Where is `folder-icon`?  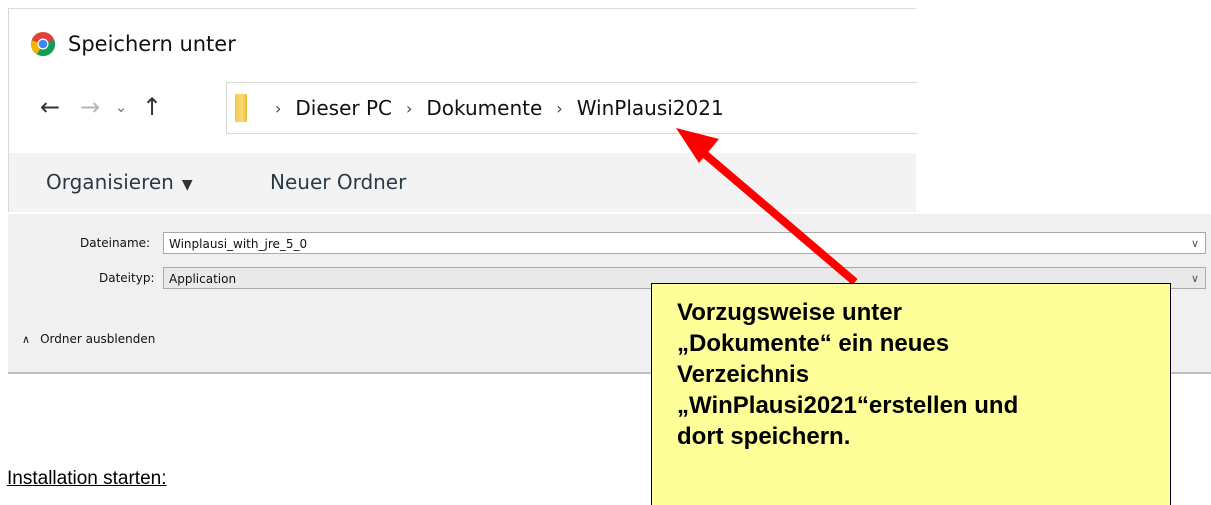
folder-icon is located at coordinates (241, 108).